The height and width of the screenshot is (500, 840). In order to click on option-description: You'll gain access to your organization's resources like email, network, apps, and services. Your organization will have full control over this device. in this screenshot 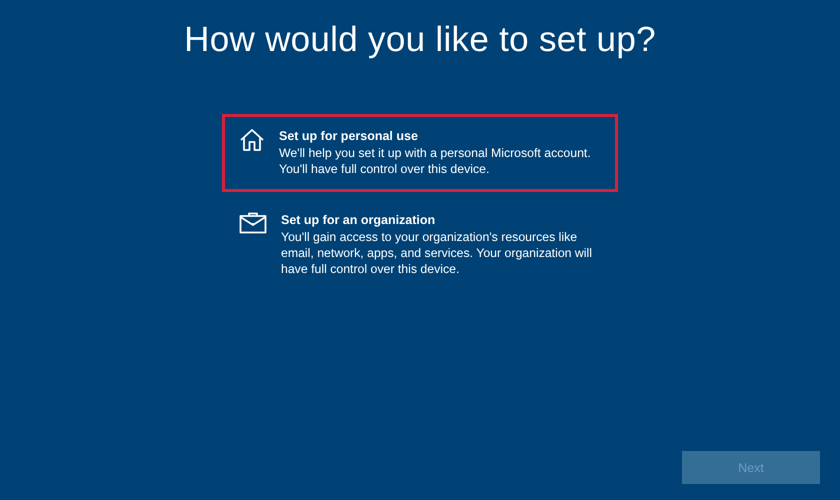, I will do `click(437, 253)`.